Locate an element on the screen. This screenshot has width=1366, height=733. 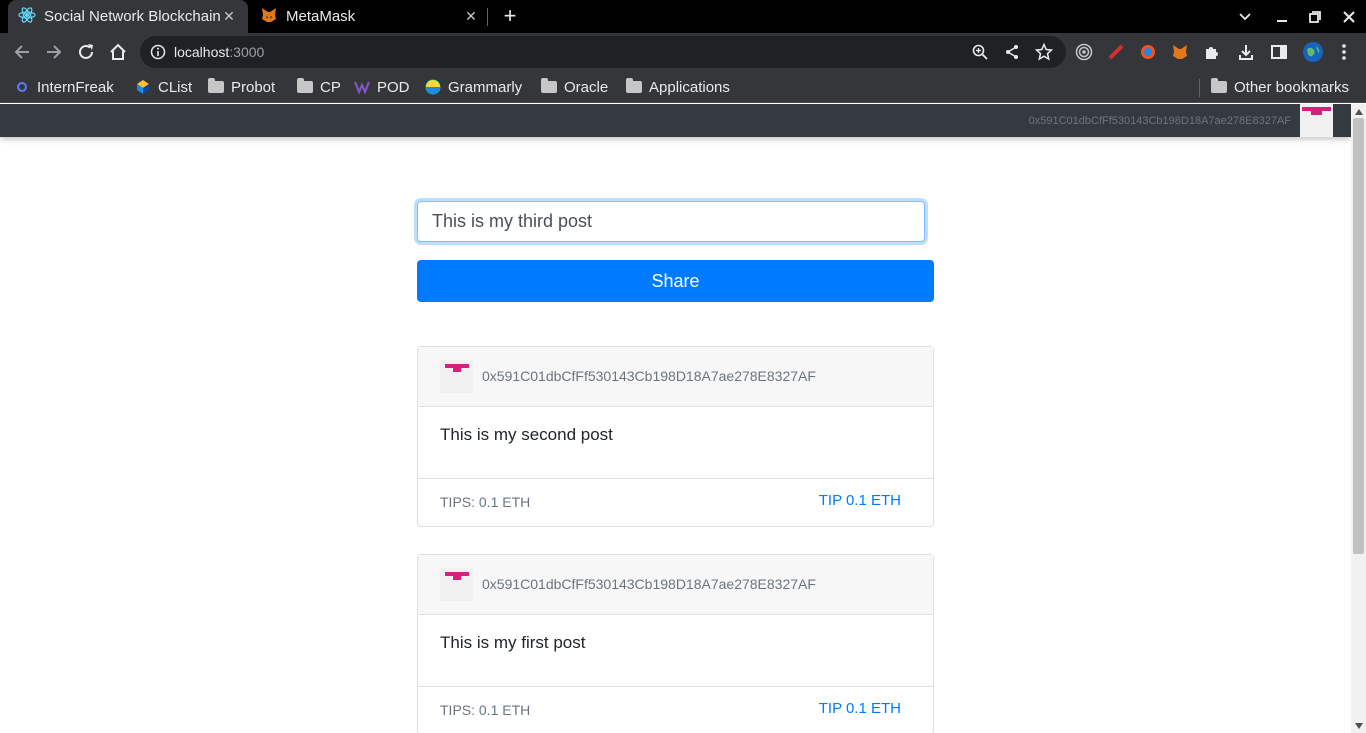
bookmark-other-bookmarks: Other bookmarks is located at coordinates (1280, 87).